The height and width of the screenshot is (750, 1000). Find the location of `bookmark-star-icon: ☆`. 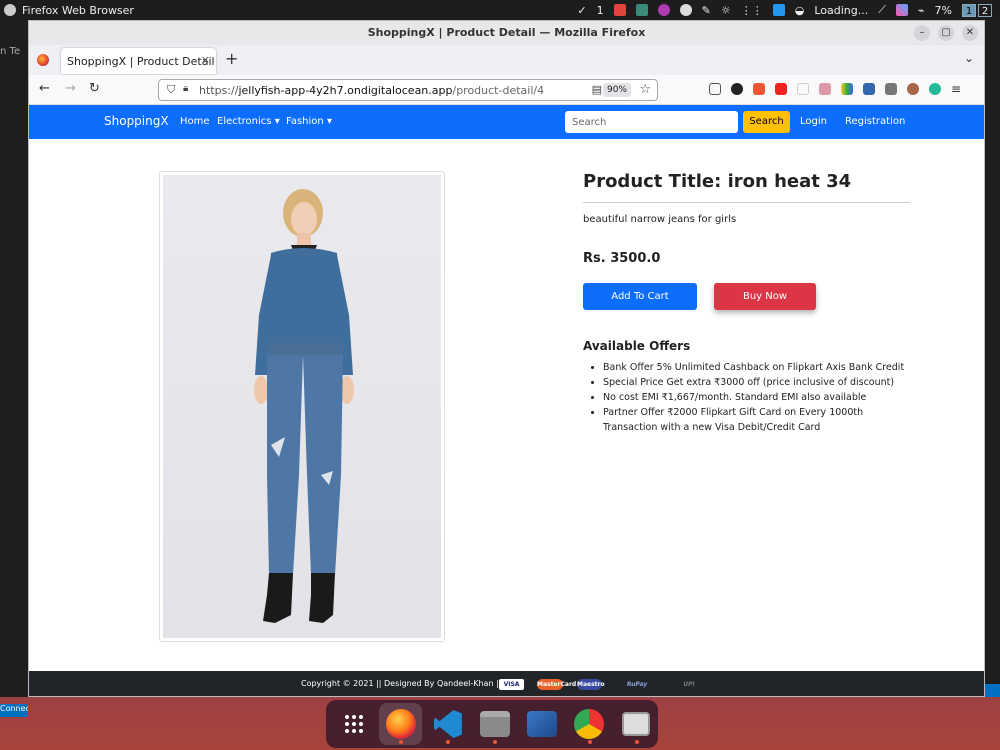

bookmark-star-icon: ☆ is located at coordinates (645, 89).